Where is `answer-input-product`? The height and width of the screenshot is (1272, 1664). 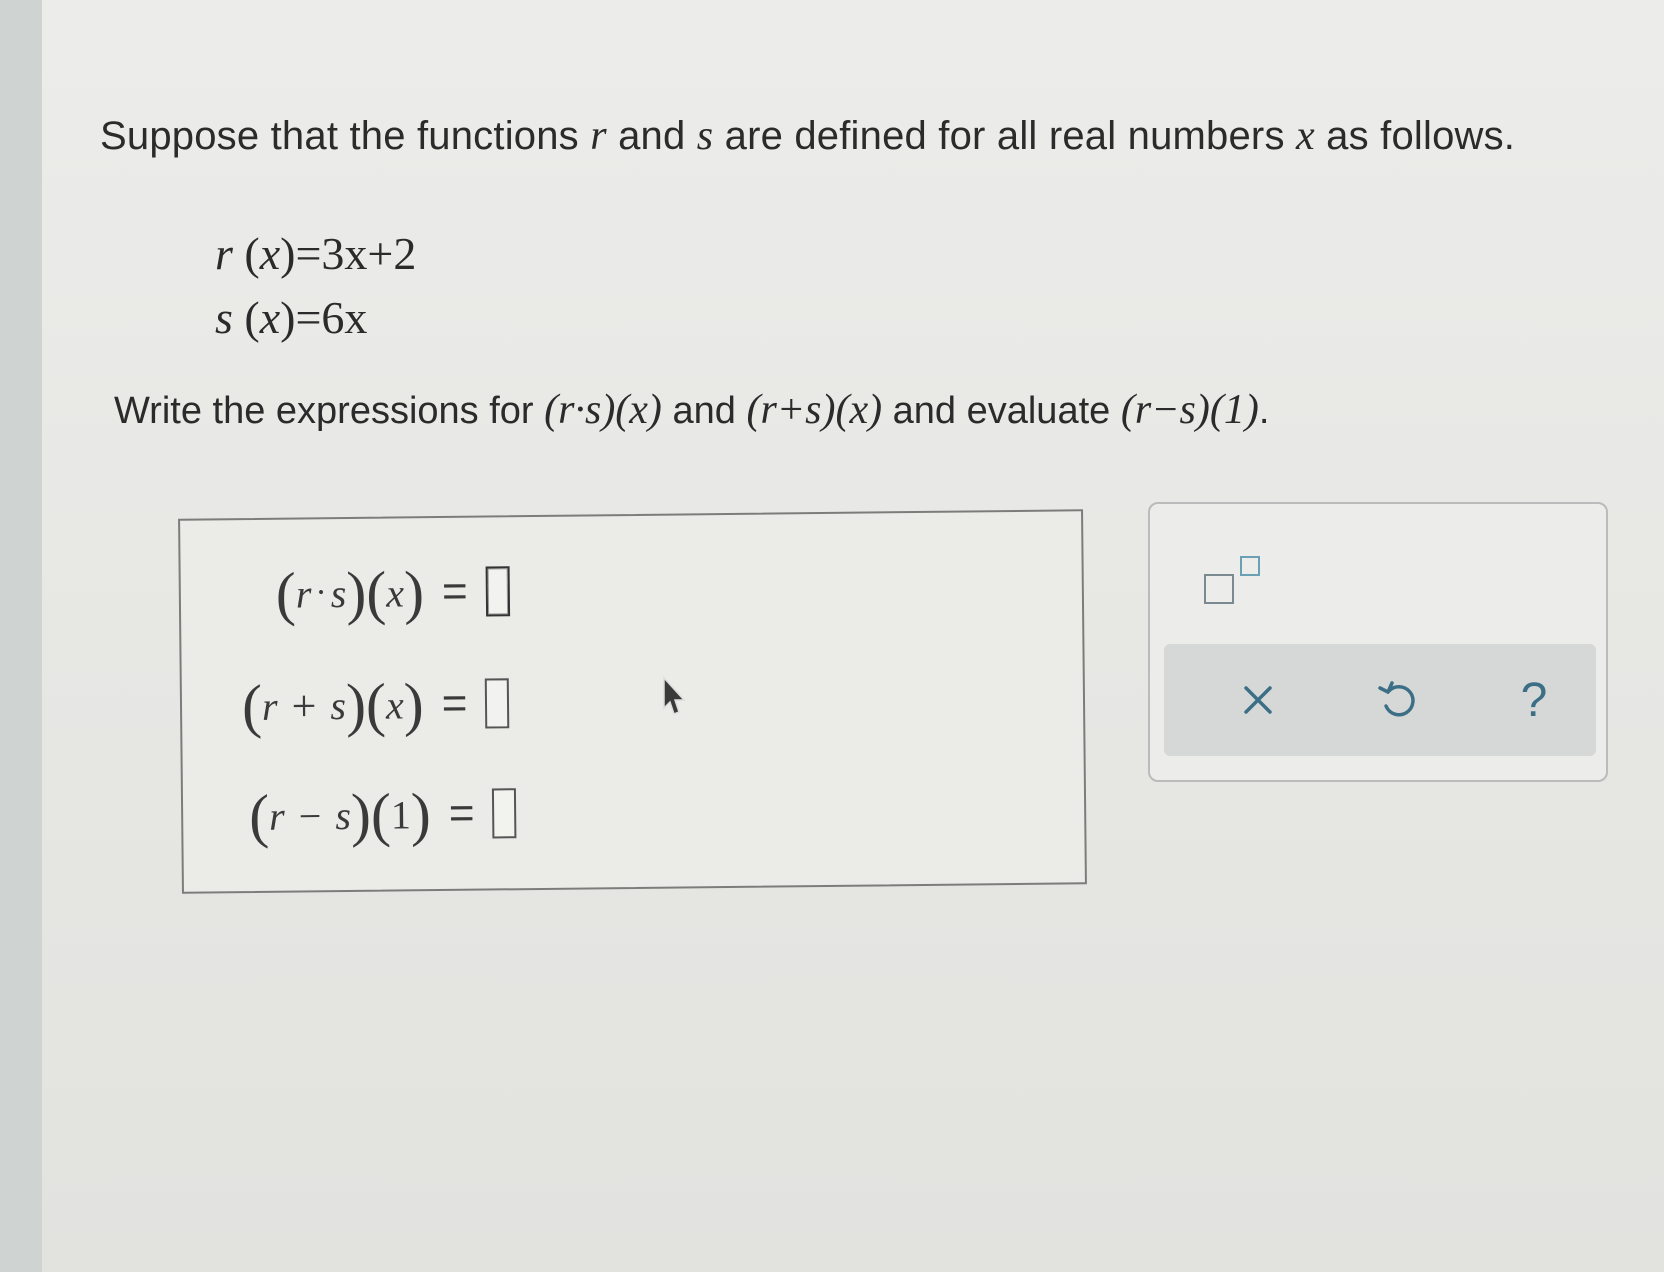
answer-input-product is located at coordinates (497, 591).